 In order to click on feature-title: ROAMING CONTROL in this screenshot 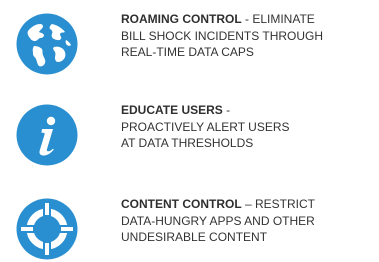, I will do `click(181, 19)`.